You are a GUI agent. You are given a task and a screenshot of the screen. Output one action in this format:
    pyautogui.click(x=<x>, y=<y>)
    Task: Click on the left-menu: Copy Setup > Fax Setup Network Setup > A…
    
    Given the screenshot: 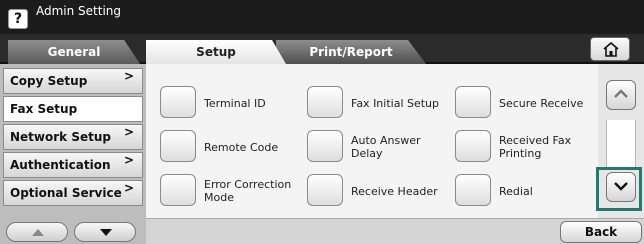 What is the action you would take?
    pyautogui.click(x=73, y=141)
    